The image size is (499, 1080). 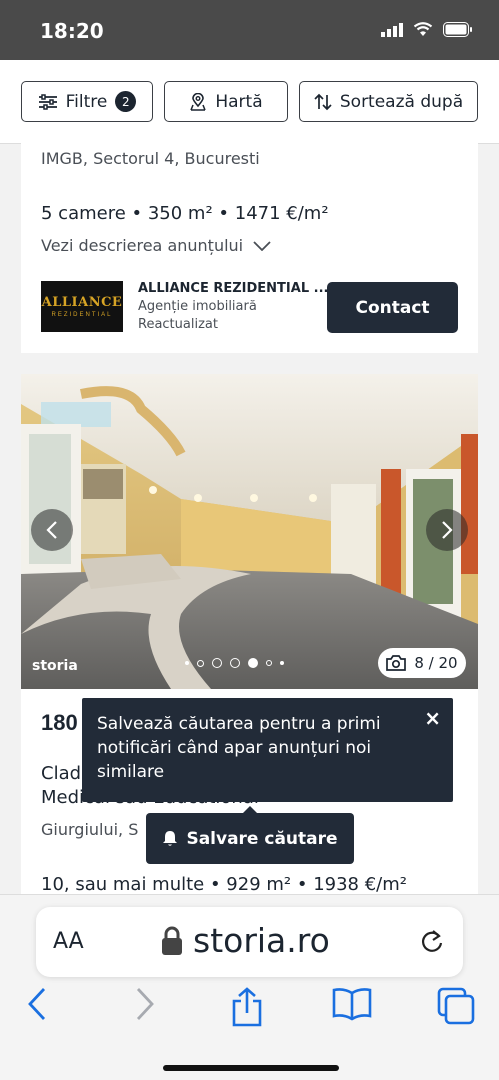 I want to click on agency-logo-subtext: REZIDENTIAL, so click(x=82, y=315).